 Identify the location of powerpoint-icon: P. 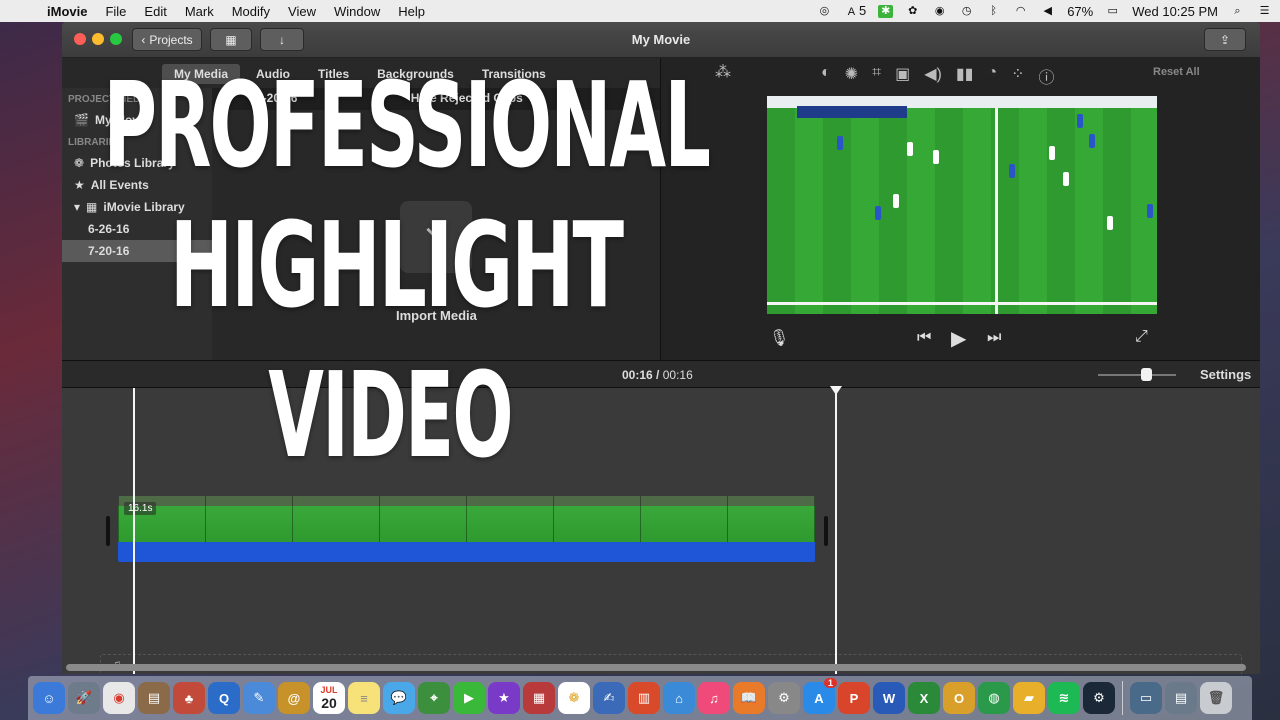
(854, 698).